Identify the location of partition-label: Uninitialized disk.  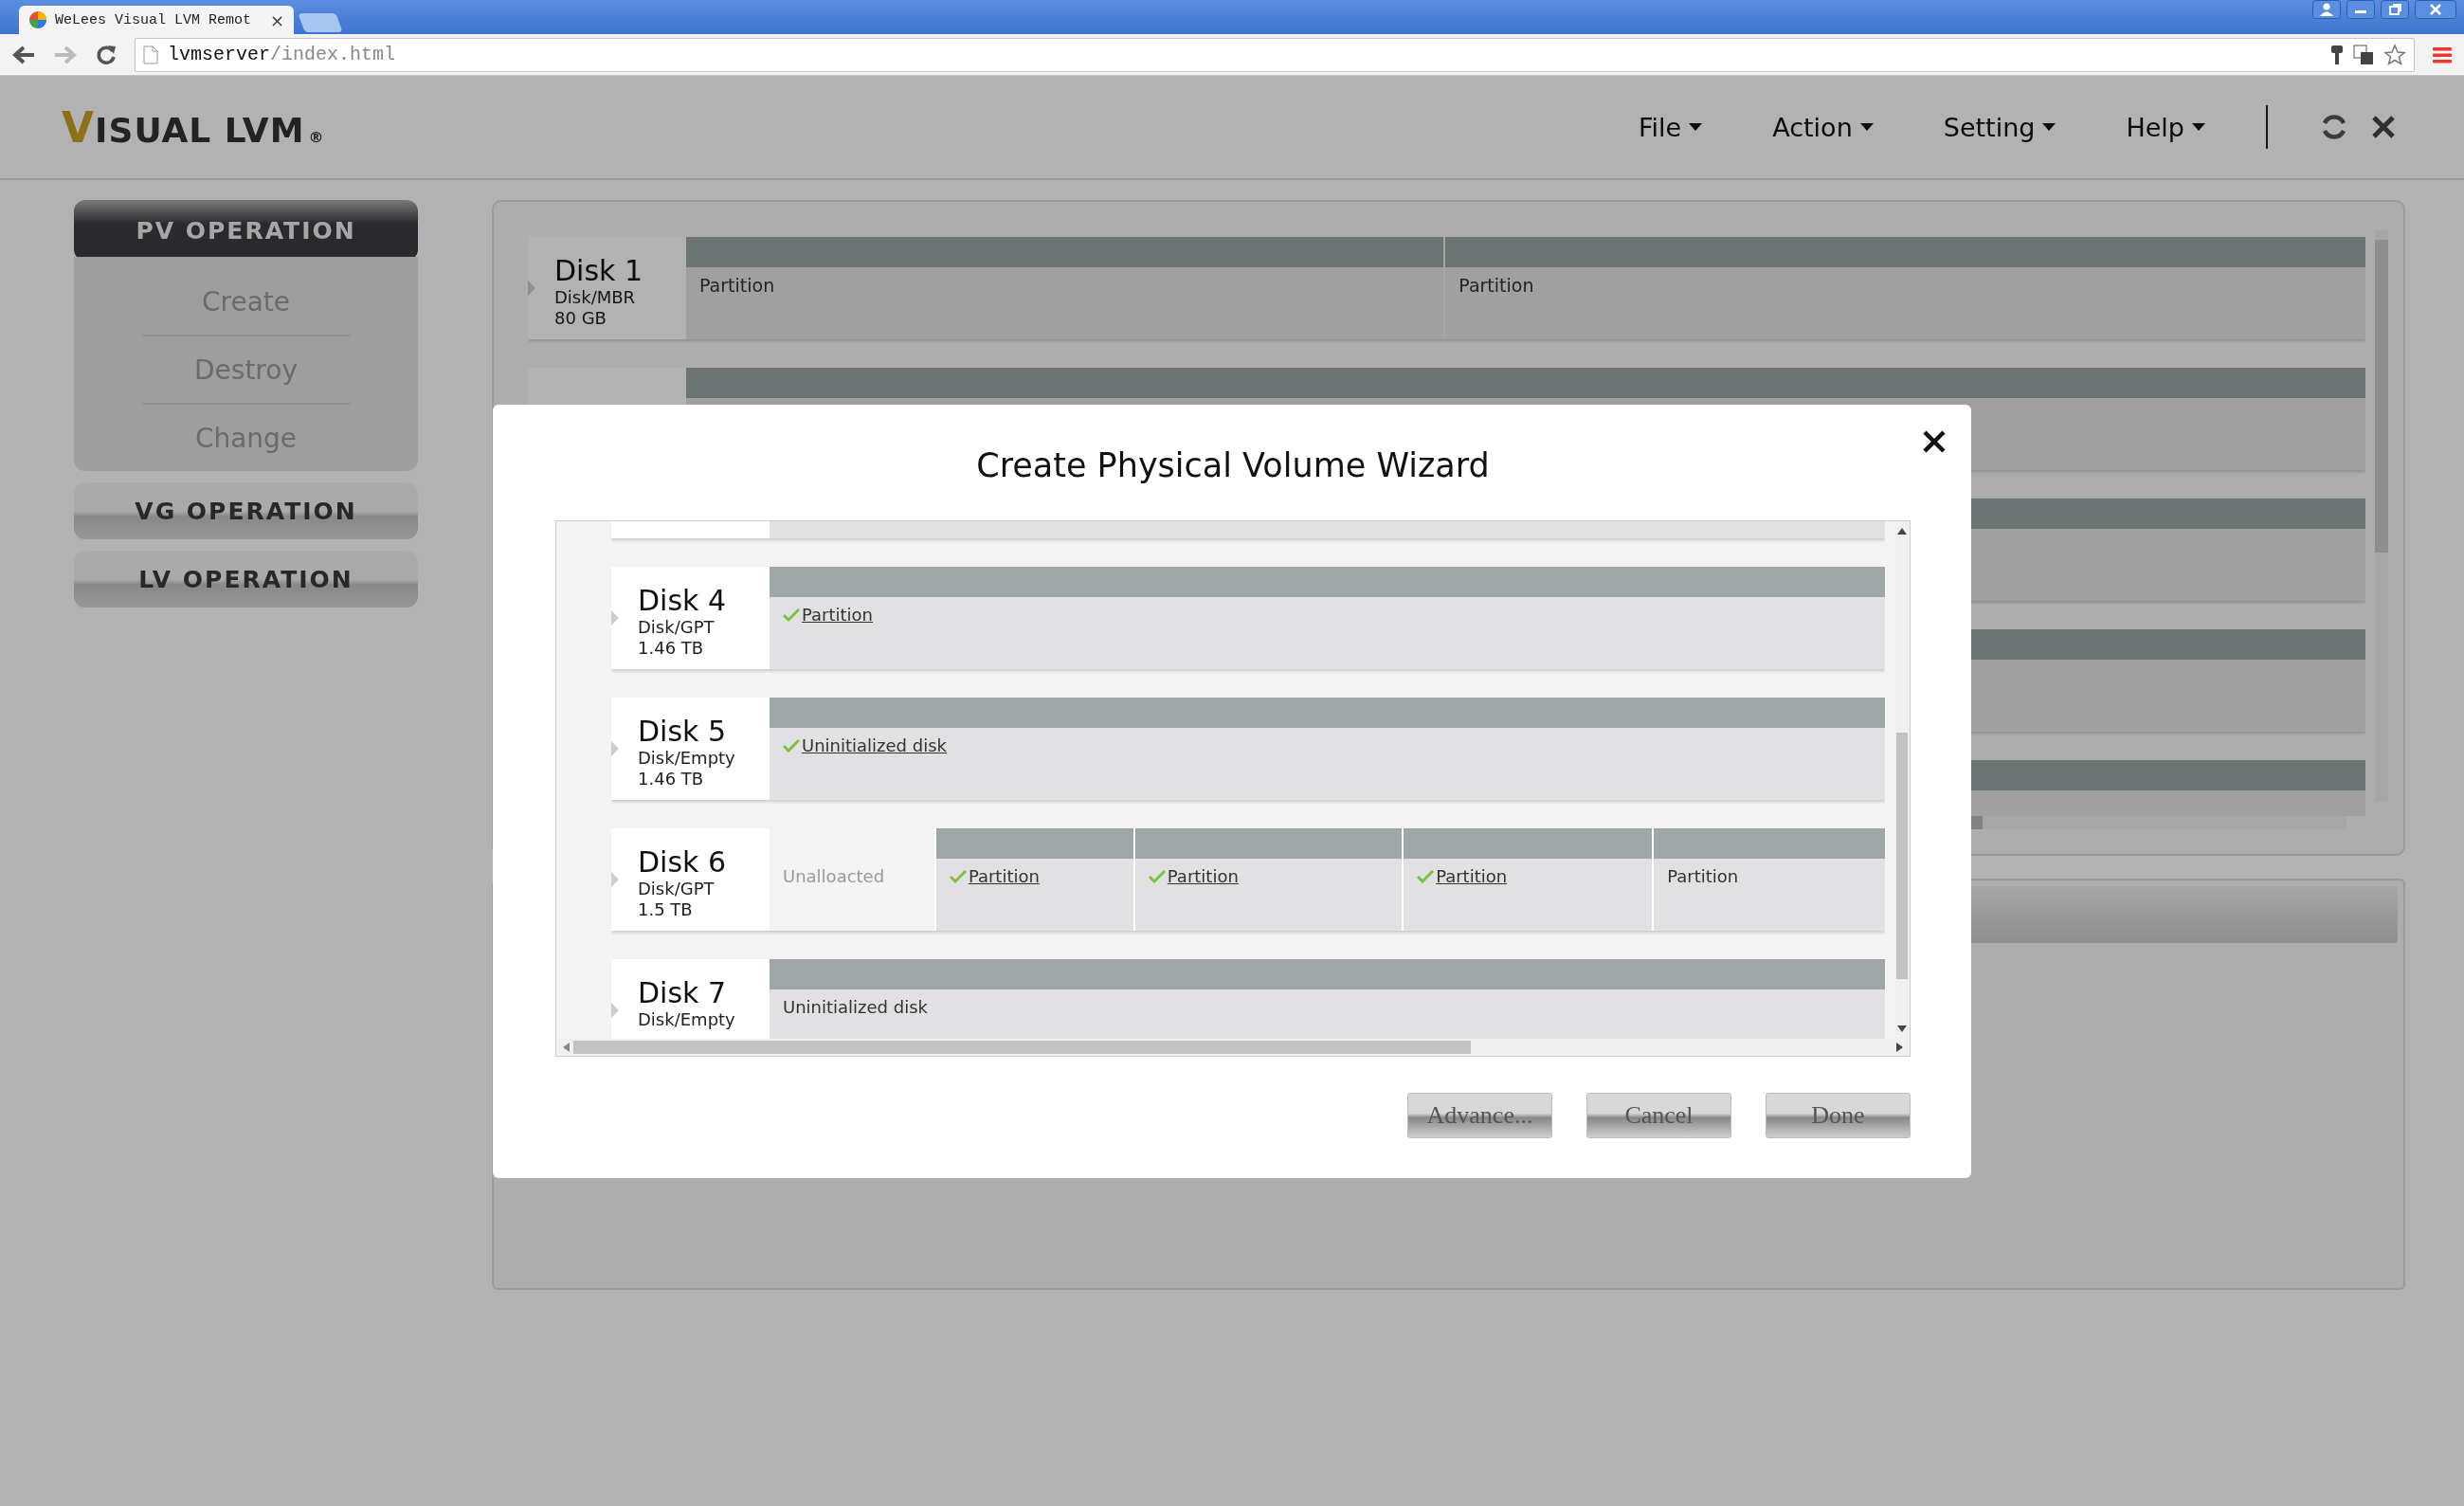
(856, 1007).